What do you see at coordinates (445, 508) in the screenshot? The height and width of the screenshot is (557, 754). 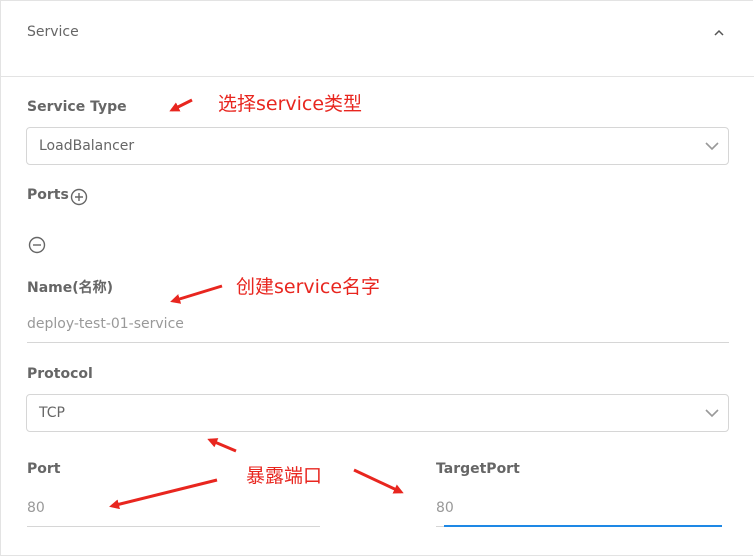 I see `target-port-input: 80` at bounding box center [445, 508].